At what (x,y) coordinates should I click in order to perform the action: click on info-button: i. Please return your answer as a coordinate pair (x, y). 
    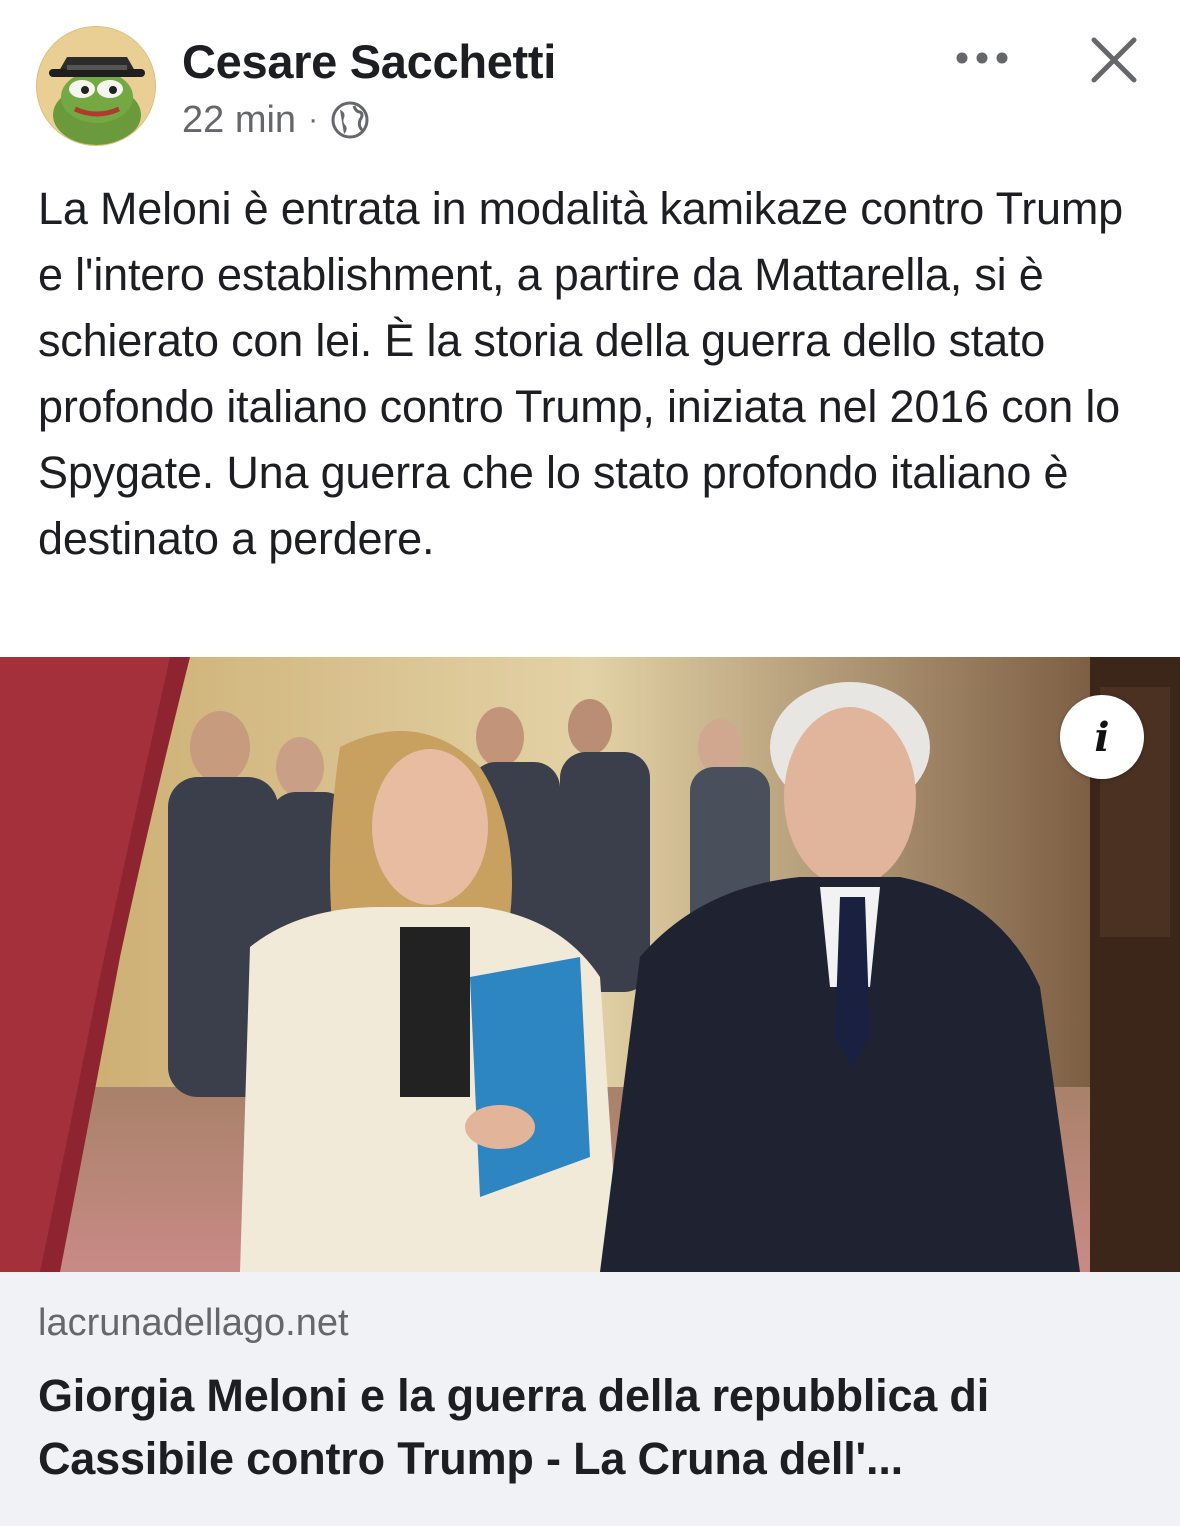
    Looking at the image, I should click on (1102, 737).